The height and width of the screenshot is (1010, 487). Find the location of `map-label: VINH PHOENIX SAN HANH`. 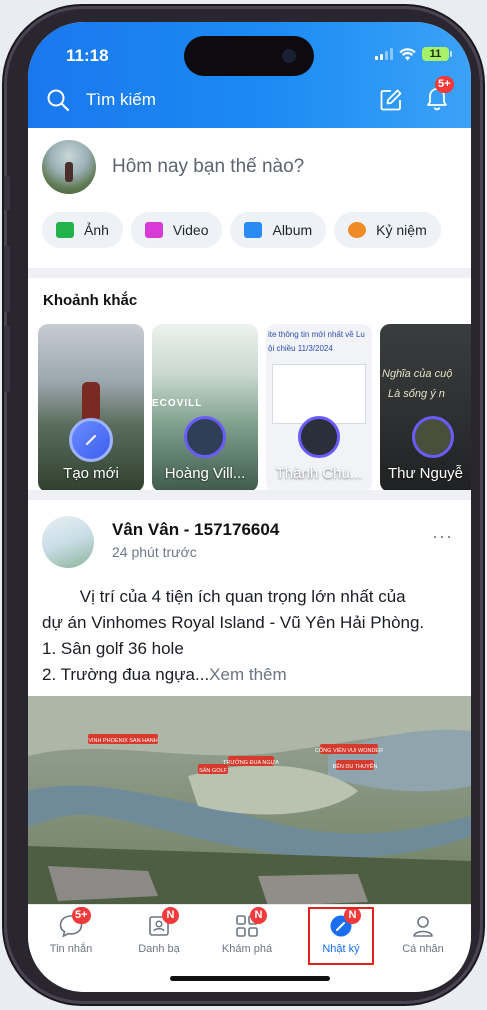

map-label: VINH PHOENIX SAN HANH is located at coordinates (122, 741).